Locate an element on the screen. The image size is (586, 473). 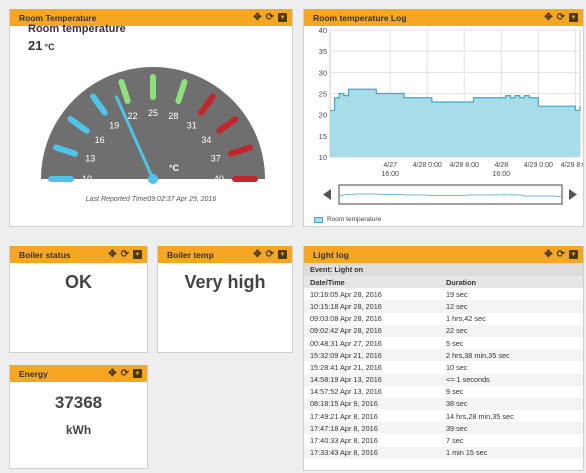
column-header-duration: Duration is located at coordinates (511, 282).